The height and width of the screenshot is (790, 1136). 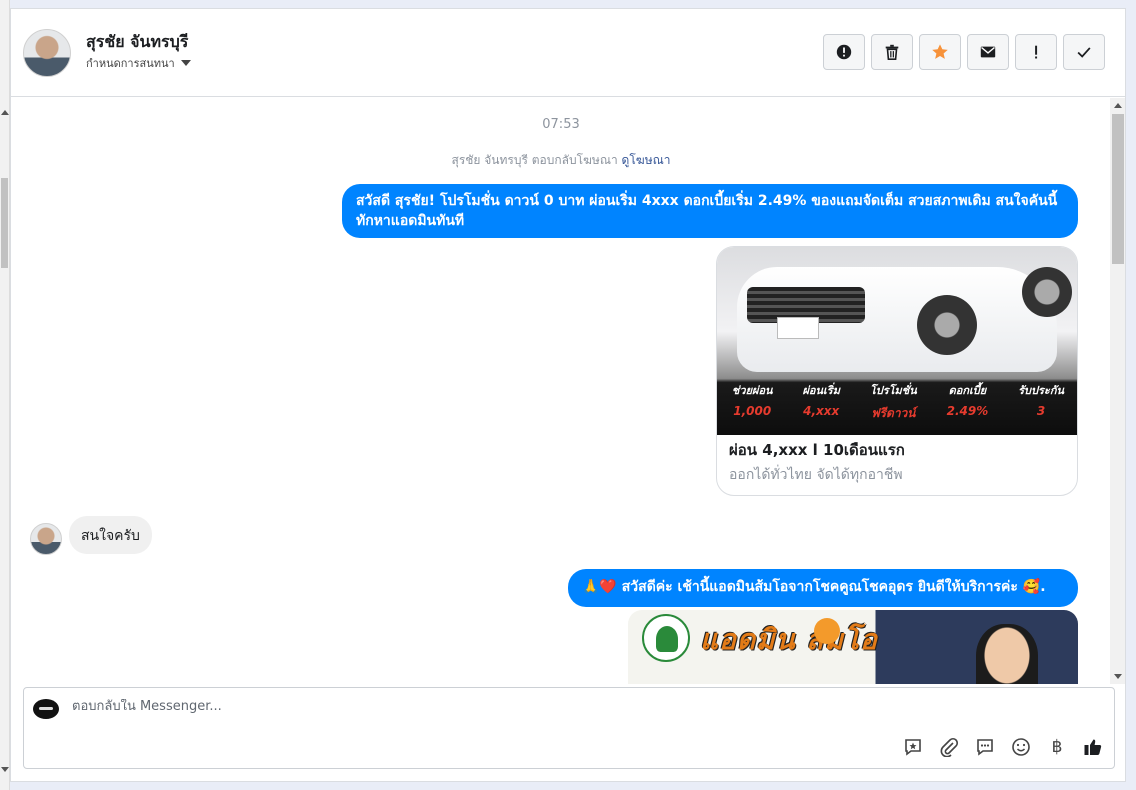 I want to click on message-icon, so click(x=985, y=747).